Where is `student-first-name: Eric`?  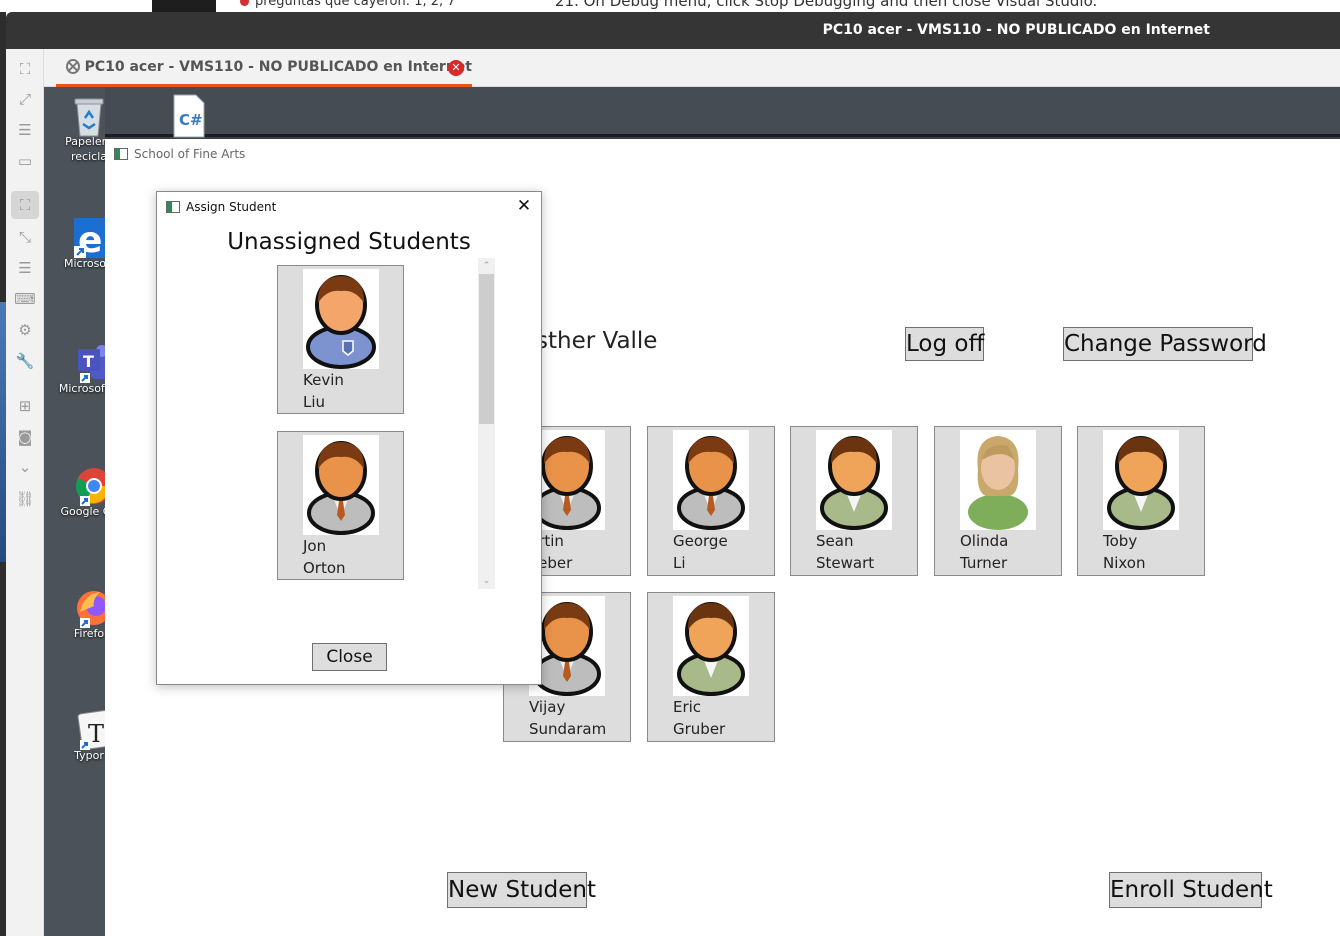
student-first-name: Eric is located at coordinates (687, 707).